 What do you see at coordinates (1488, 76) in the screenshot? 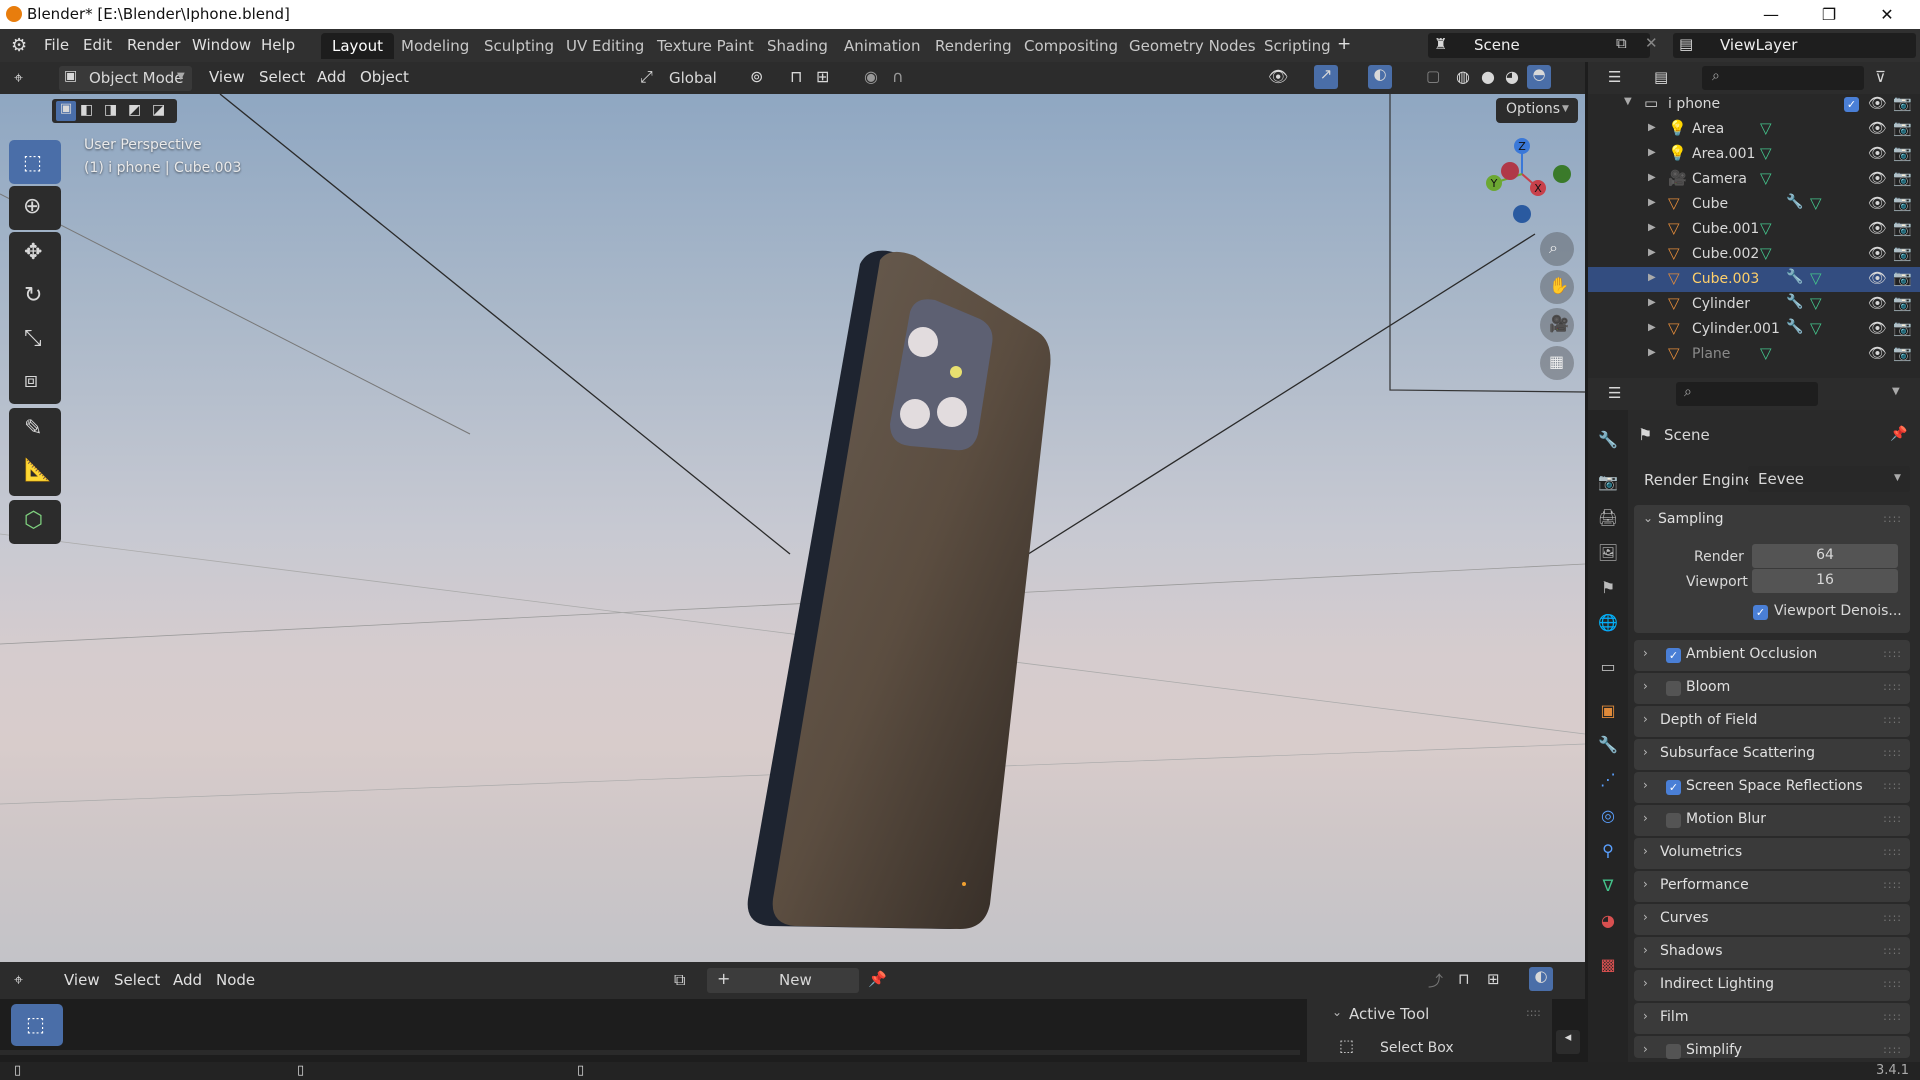
I see `solid-shading-icon: ●` at bounding box center [1488, 76].